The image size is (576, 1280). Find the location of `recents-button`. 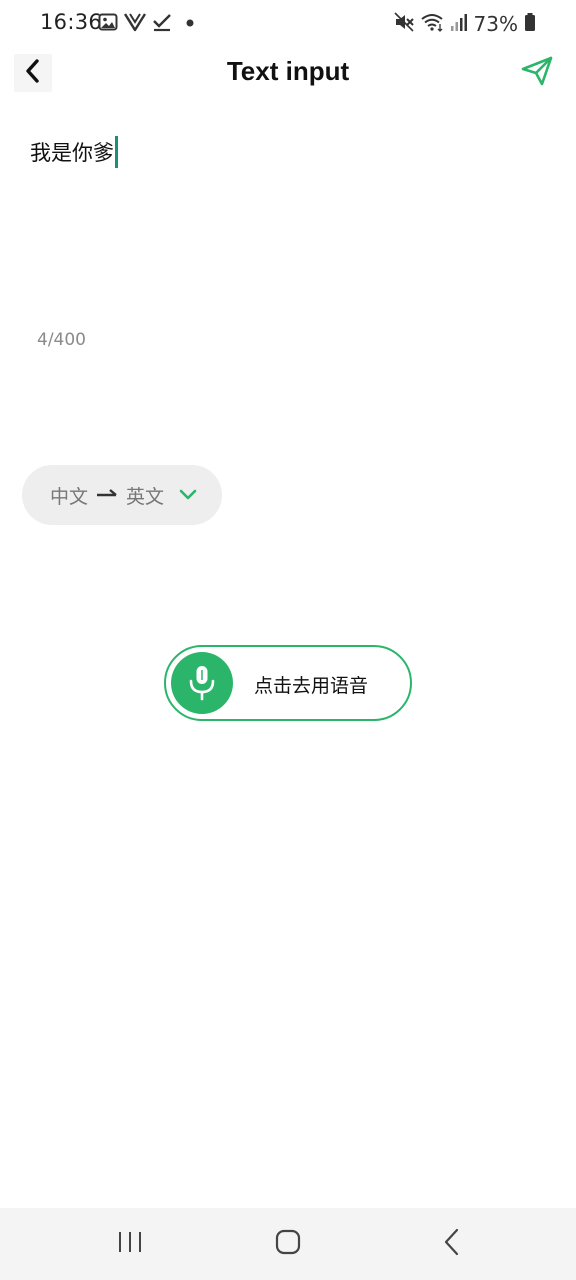

recents-button is located at coordinates (130, 1244).